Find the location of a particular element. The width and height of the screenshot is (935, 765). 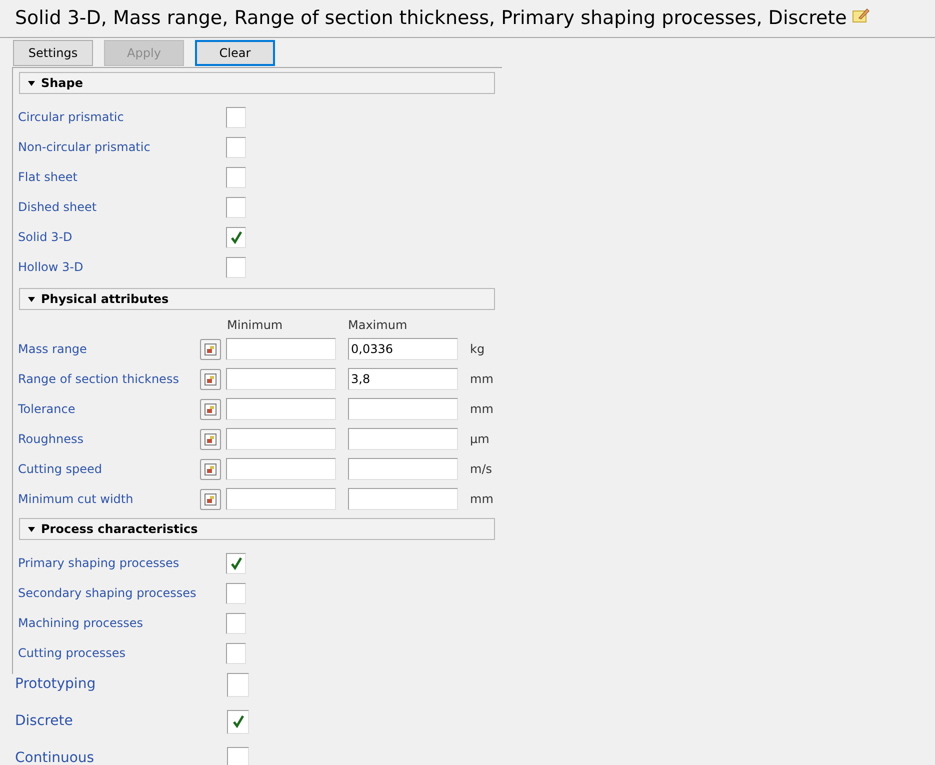

number-field: 0,0336 is located at coordinates (403, 349).